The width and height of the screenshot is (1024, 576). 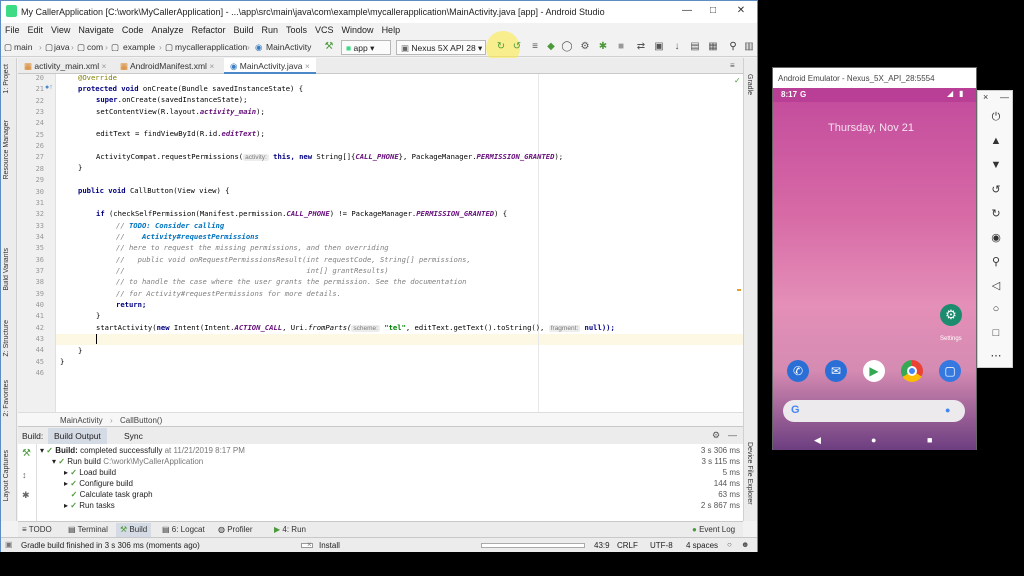 What do you see at coordinates (713, 12) in the screenshot?
I see `maximize-button: □` at bounding box center [713, 12].